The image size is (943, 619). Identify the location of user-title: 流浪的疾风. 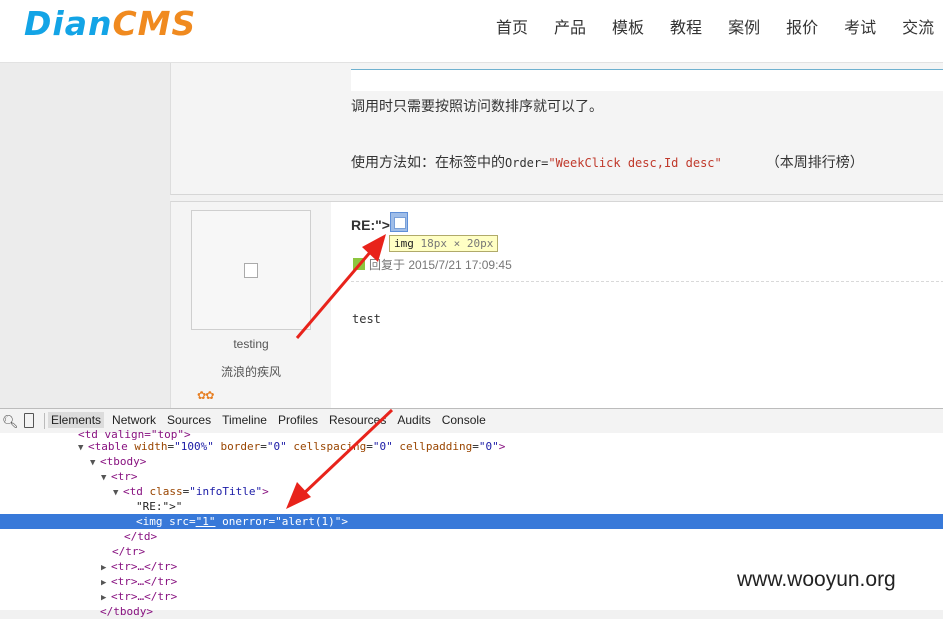
(250, 372).